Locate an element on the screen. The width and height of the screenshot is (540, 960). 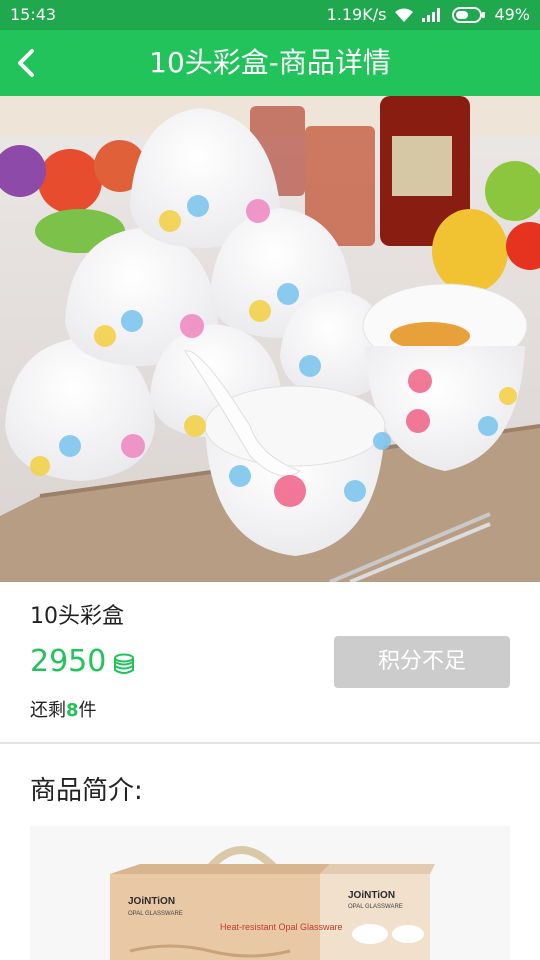
status-bar: 15:43 1.19K/s 49% is located at coordinates (270, 15).